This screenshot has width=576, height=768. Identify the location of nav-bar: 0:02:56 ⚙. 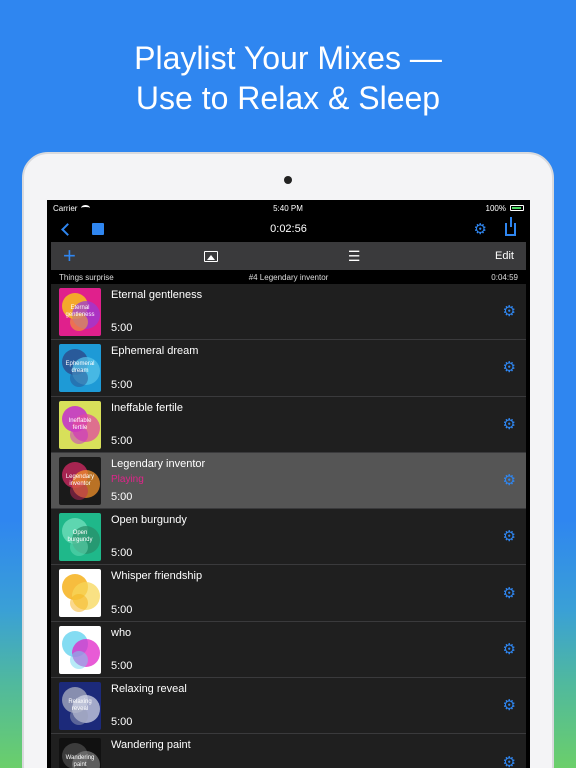
(288, 229).